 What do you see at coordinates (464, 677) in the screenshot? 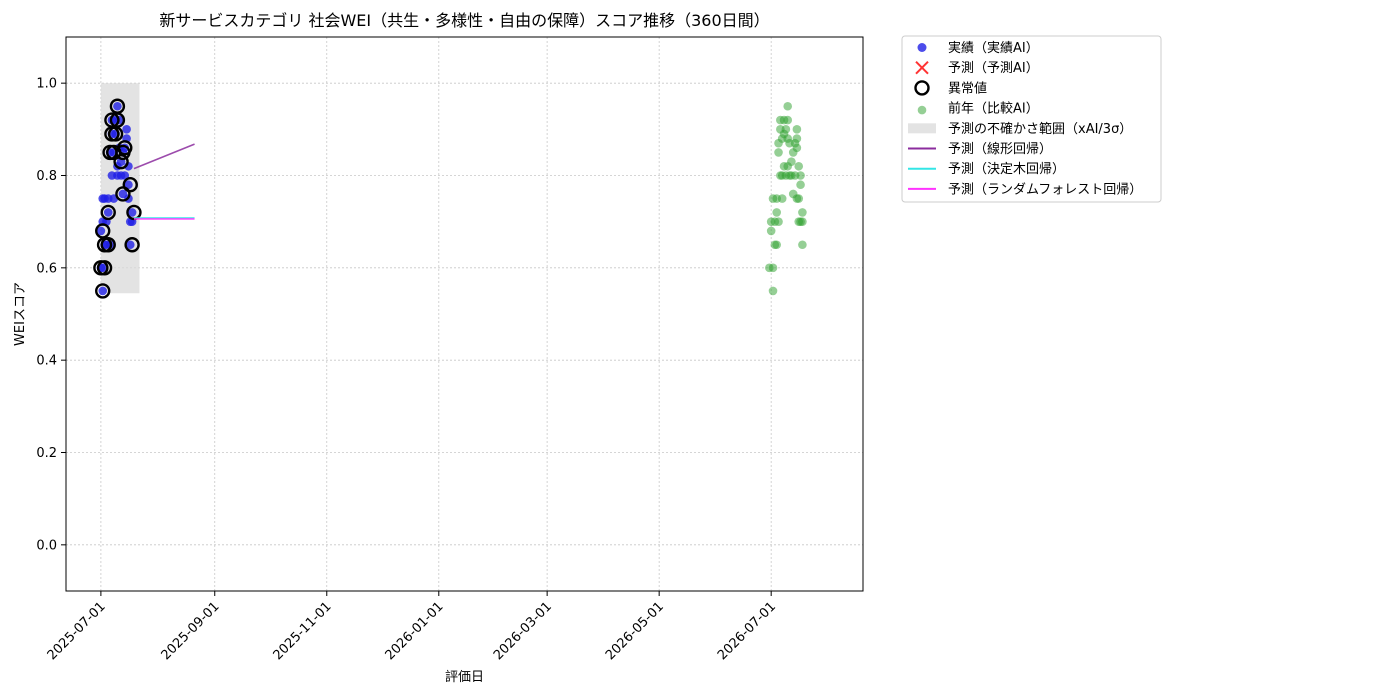
I see `x-axis-label: 評価日` at bounding box center [464, 677].